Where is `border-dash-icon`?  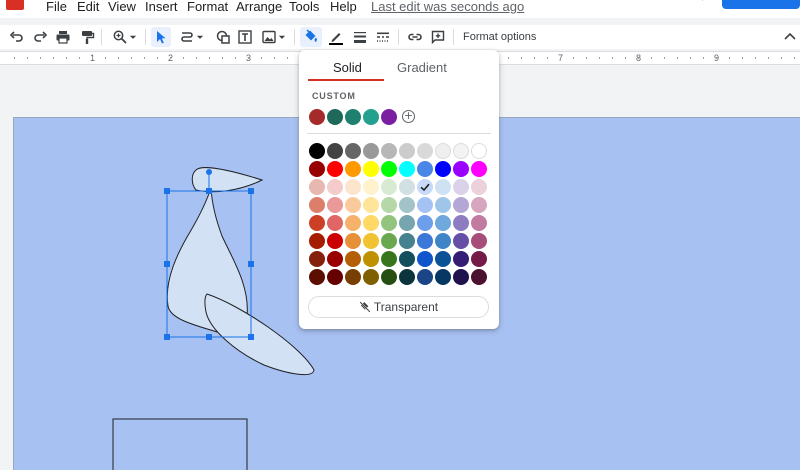 border-dash-icon is located at coordinates (383, 37).